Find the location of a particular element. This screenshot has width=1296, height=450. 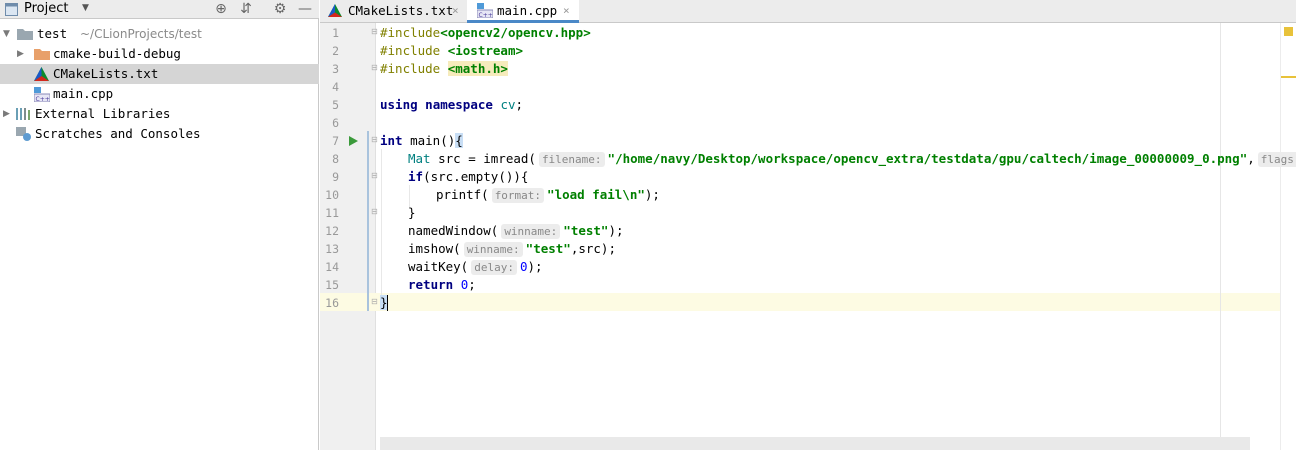

vertical-scrollbar is located at coordinates (1288, 236).